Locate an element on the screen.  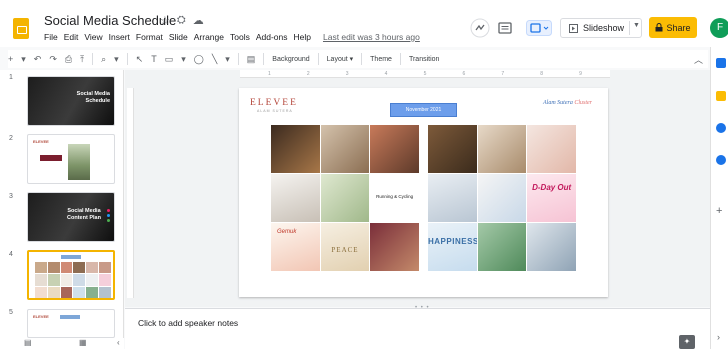
print-icon: ⎙ is located at coordinates (68, 59).